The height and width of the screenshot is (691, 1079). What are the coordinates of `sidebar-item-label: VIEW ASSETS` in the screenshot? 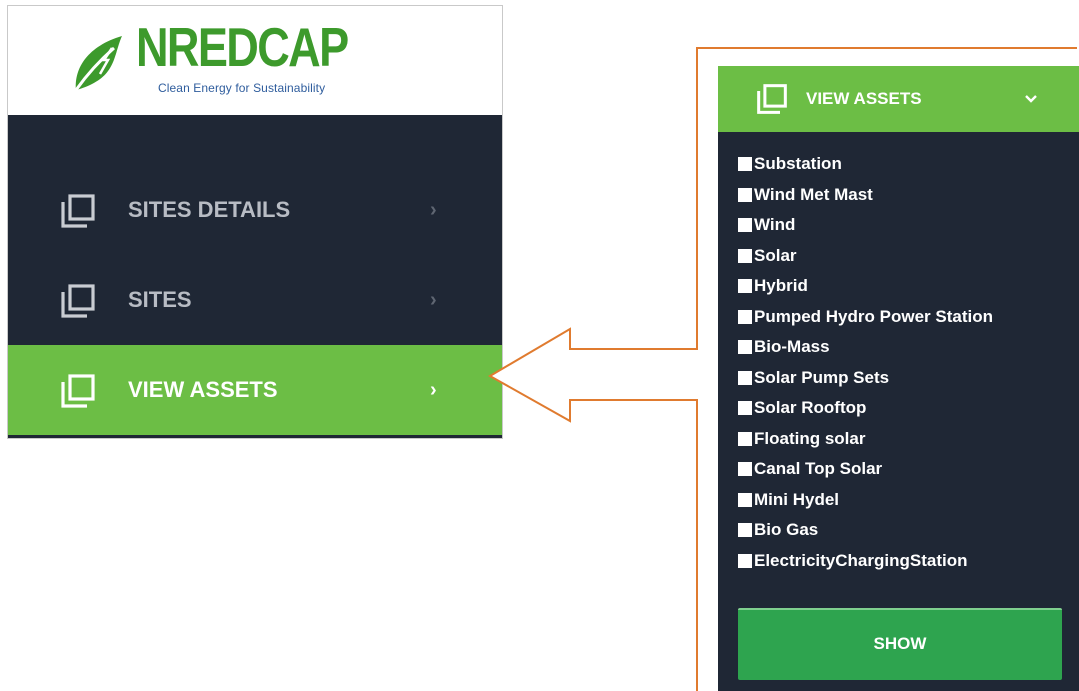 It's located at (203, 389).